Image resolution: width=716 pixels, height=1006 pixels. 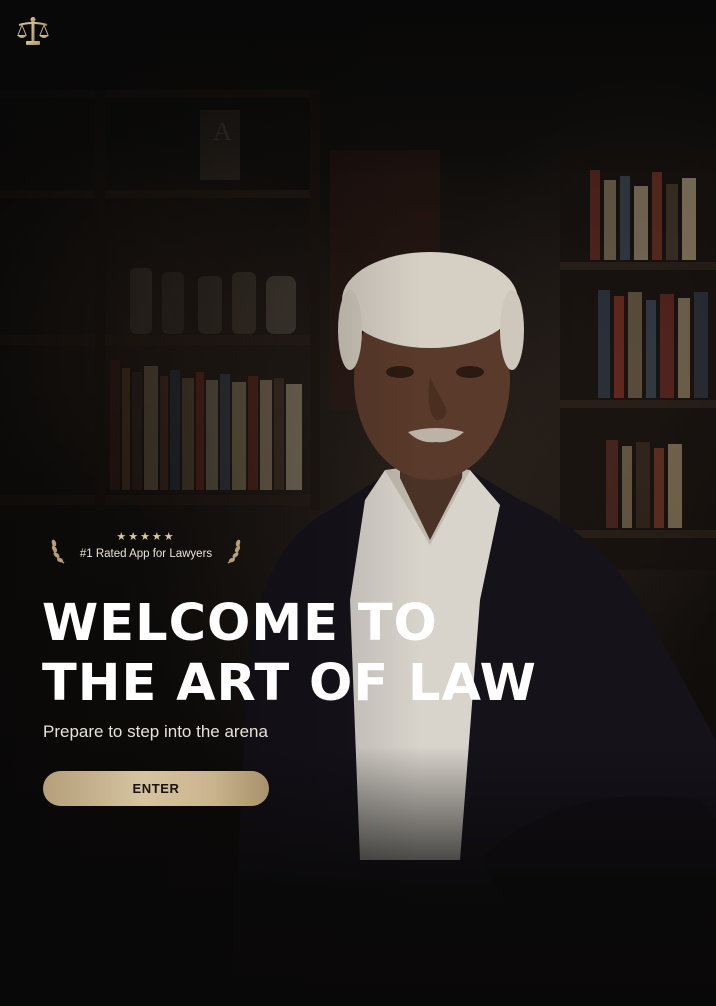 I want to click on five-star-icons: ★★★★★, so click(x=146, y=536).